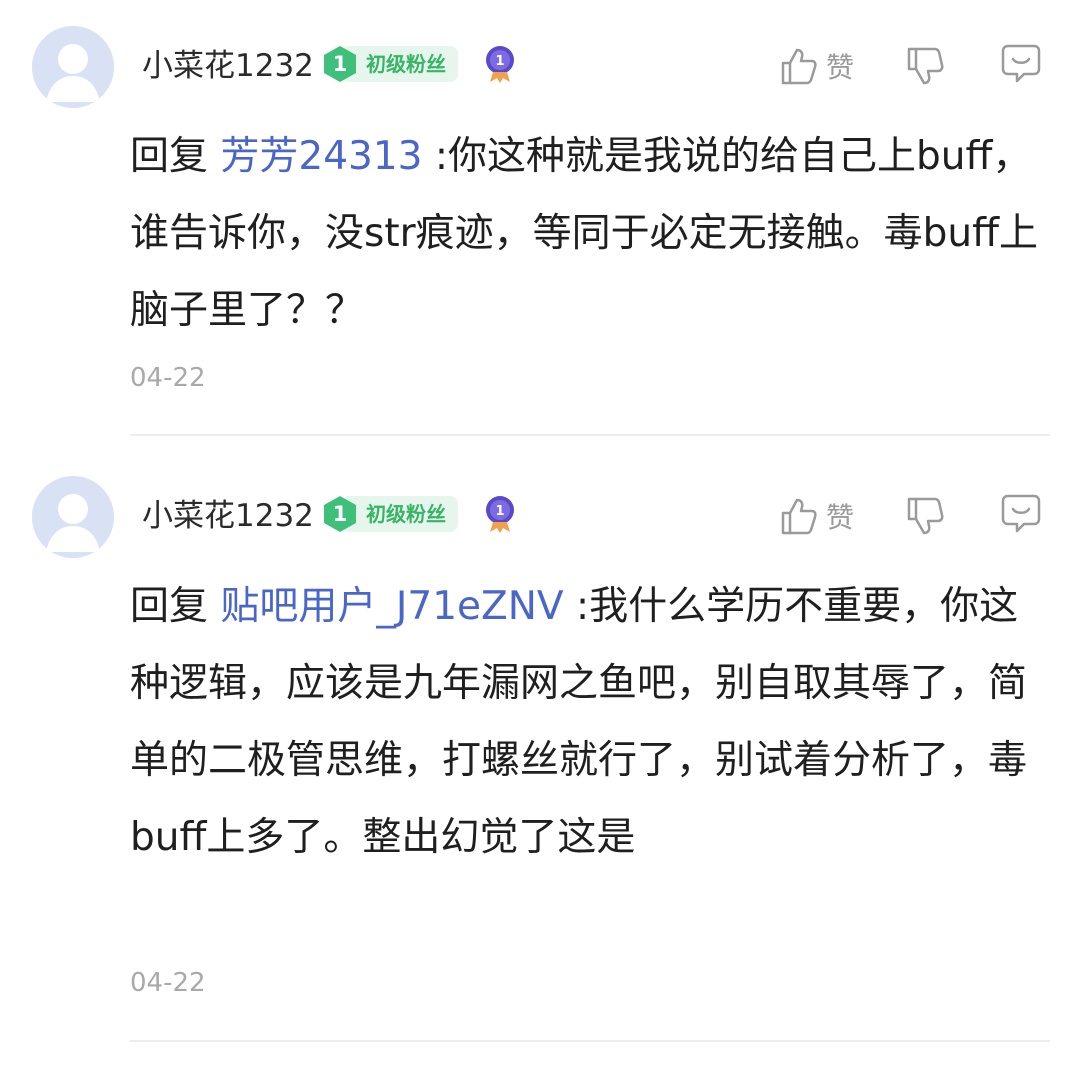  Describe the element at coordinates (391, 606) in the screenshot. I see `mention-link: 贴吧用户_J71eZNV` at that location.